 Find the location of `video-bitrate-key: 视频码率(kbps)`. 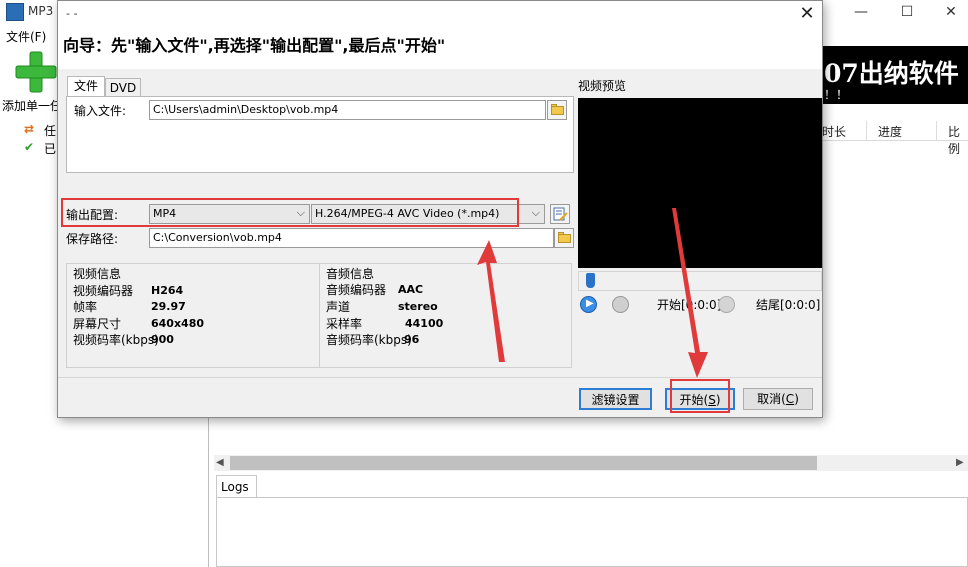

video-bitrate-key: 视频码率(kbps) is located at coordinates (116, 340).